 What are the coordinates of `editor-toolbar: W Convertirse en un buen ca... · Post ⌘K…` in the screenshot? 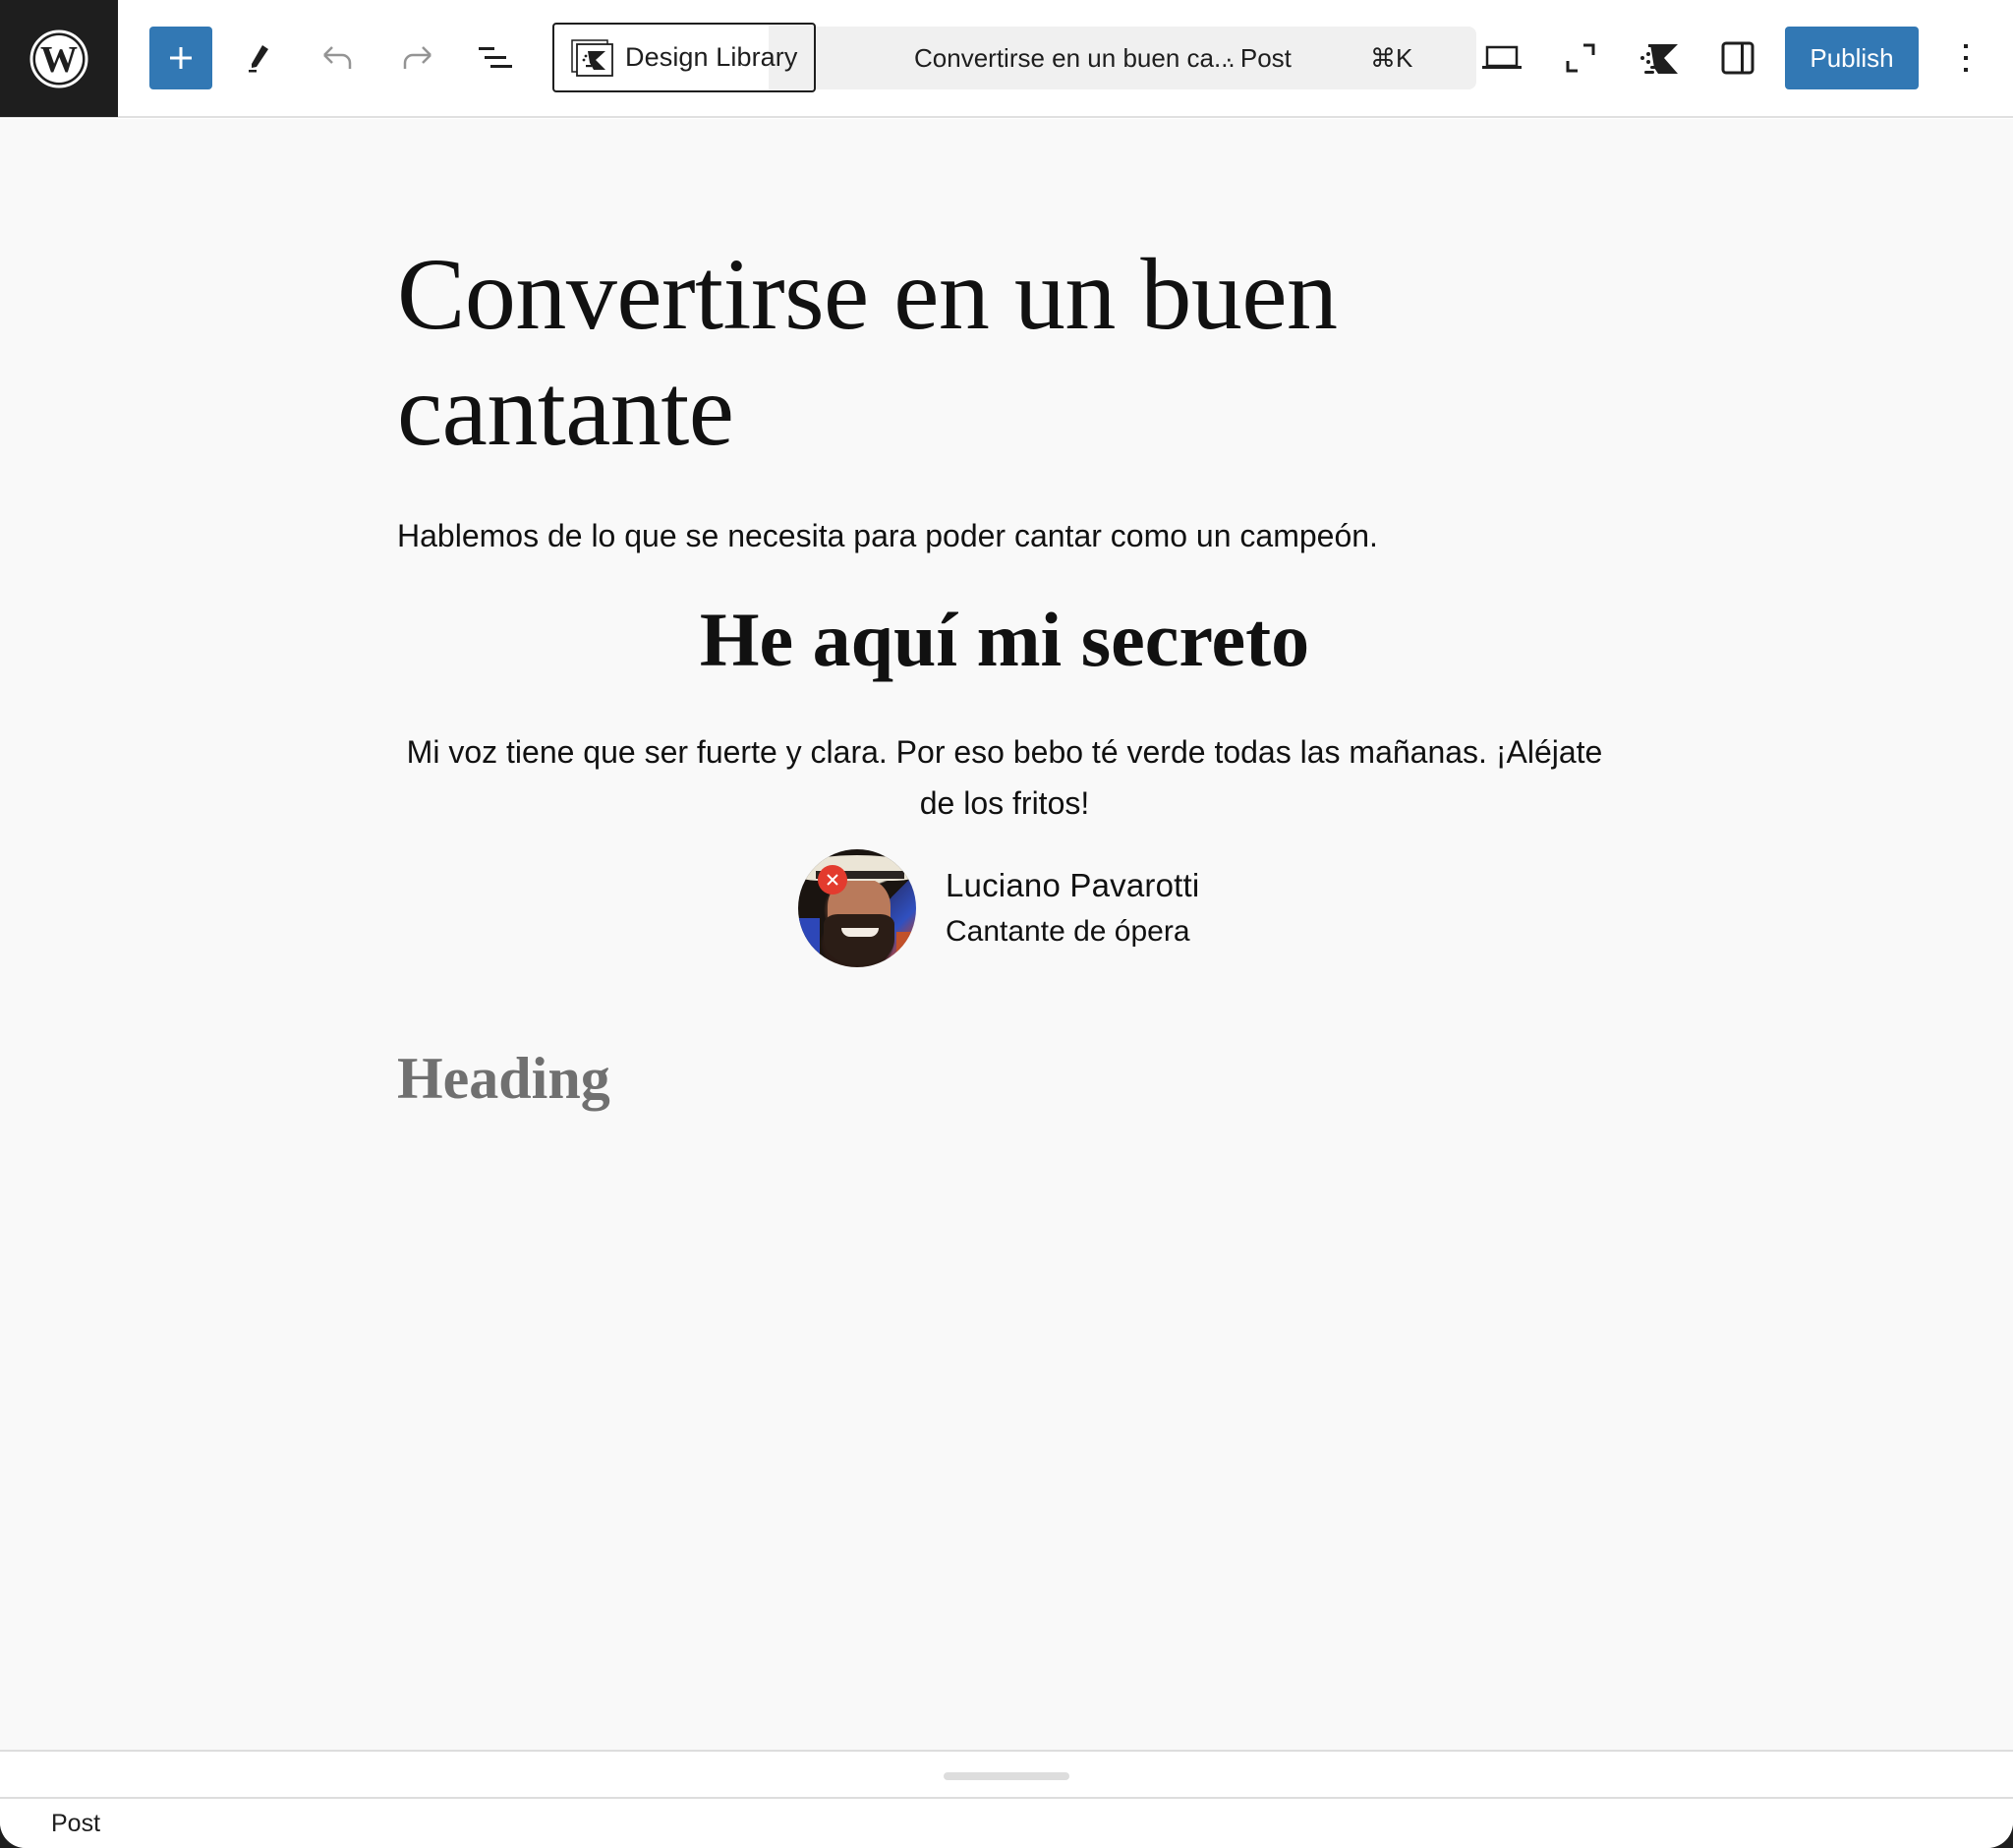 It's located at (1006, 59).